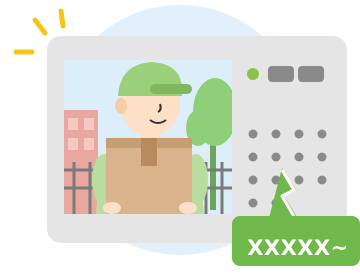 The height and width of the screenshot is (279, 360). I want to click on parcel-box, so click(149, 176).